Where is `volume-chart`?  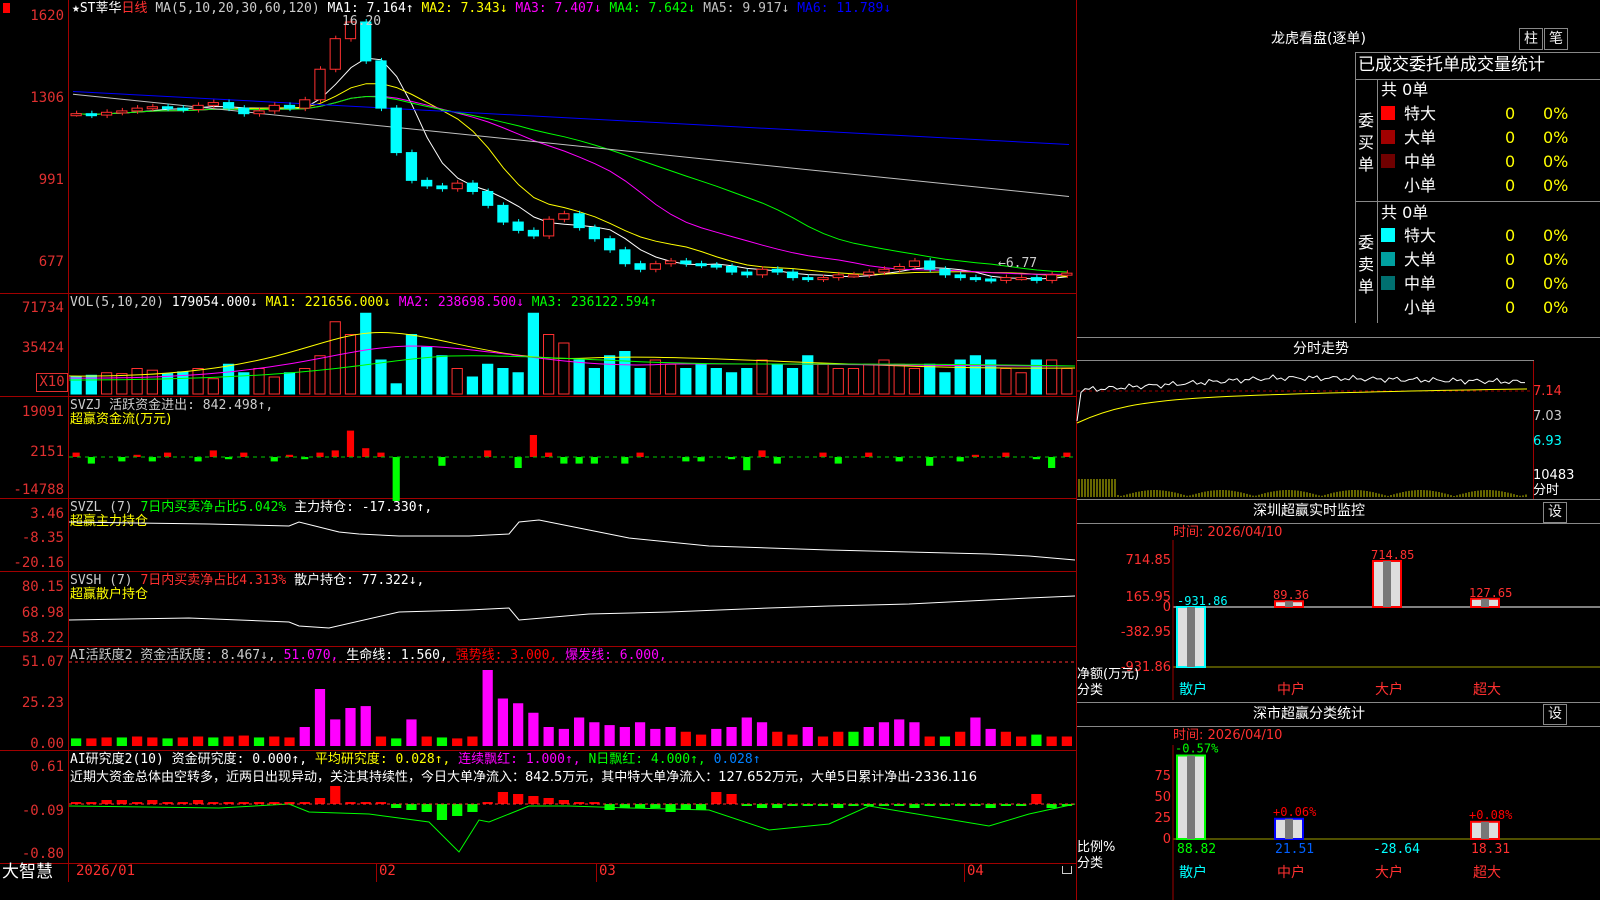
volume-chart is located at coordinates (572, 351).